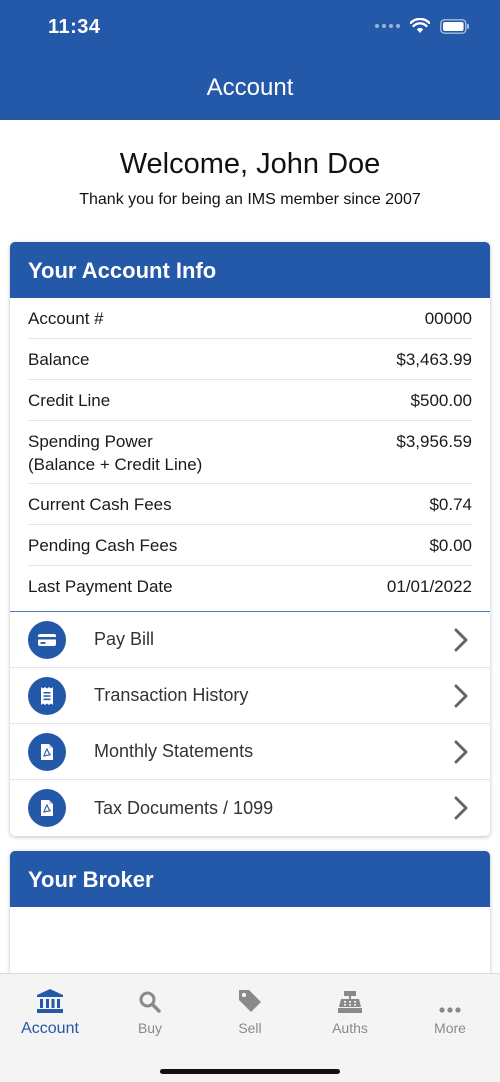 The width and height of the screenshot is (500, 1082). I want to click on action-label: Pay Bill, so click(124, 639).